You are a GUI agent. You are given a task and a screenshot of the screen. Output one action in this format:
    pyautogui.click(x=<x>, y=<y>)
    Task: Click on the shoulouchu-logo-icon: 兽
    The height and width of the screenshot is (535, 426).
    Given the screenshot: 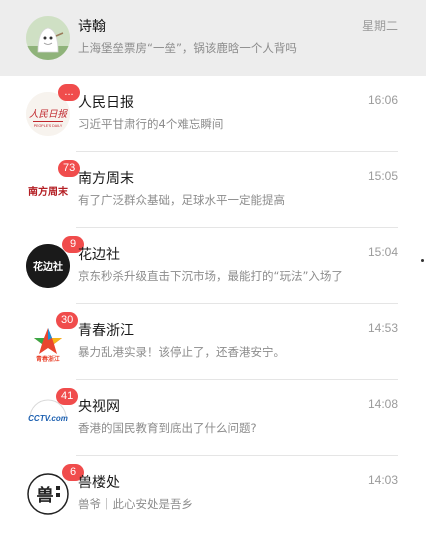 What is the action you would take?
    pyautogui.click(x=48, y=494)
    